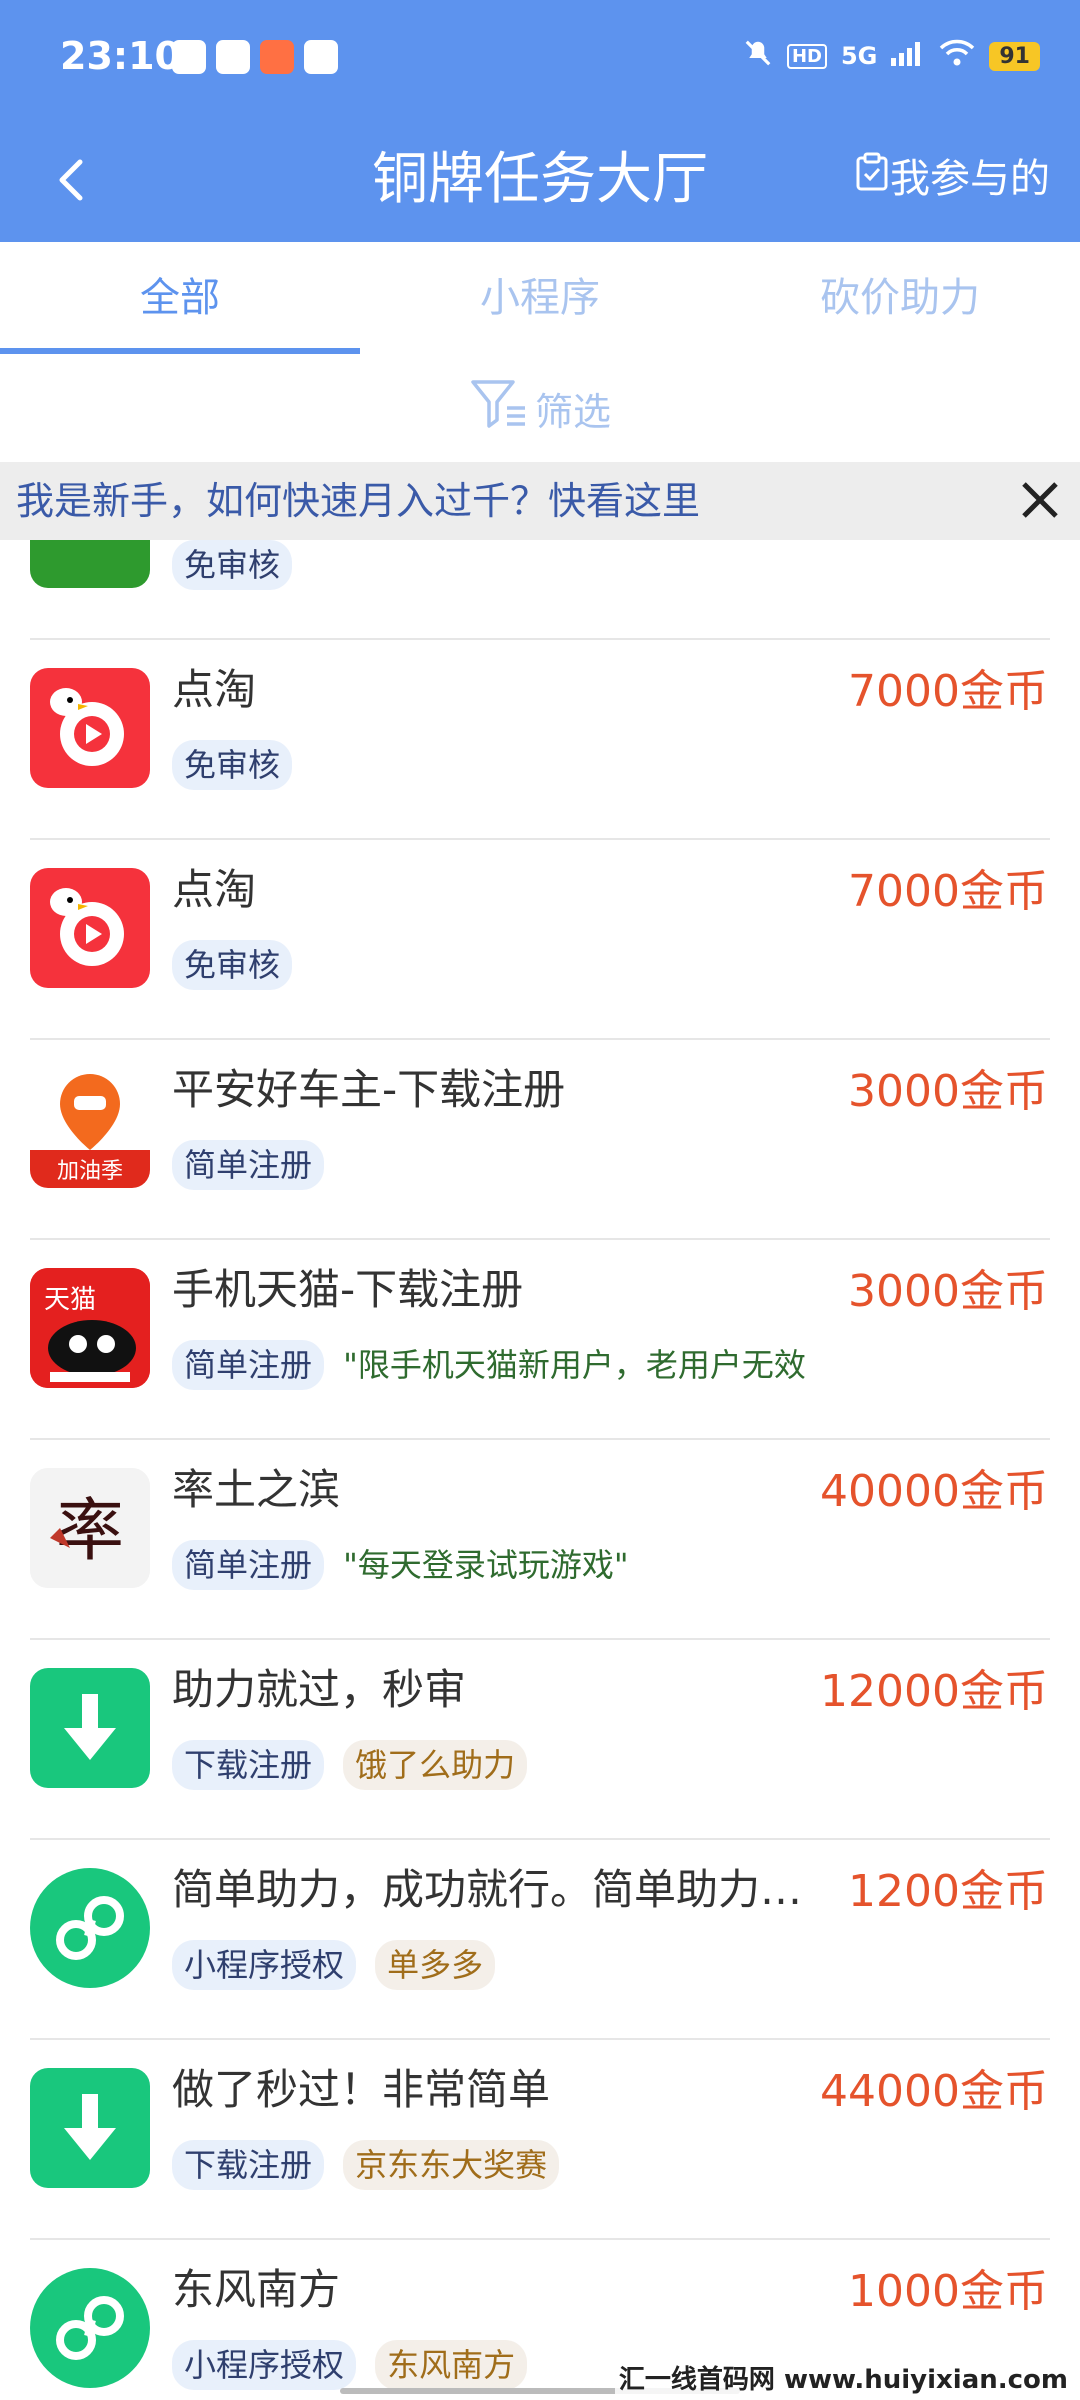 This screenshot has width=1080, height=2400. Describe the element at coordinates (435, 1765) in the screenshot. I see `task-tag: 饿了么助力` at that location.